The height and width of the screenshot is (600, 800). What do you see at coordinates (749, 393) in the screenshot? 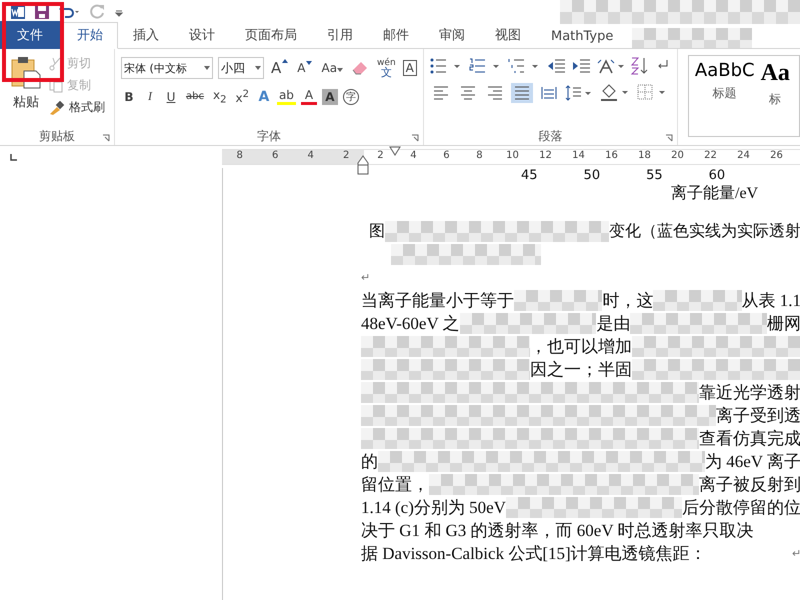
I see `body-text: 靠近光学透射` at bounding box center [749, 393].